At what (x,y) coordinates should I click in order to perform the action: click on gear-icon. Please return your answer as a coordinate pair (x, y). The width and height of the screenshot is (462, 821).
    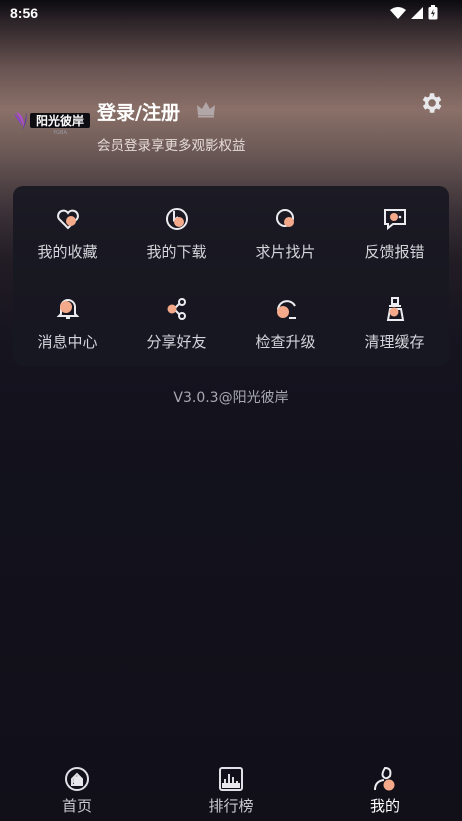
    Looking at the image, I should click on (432, 103).